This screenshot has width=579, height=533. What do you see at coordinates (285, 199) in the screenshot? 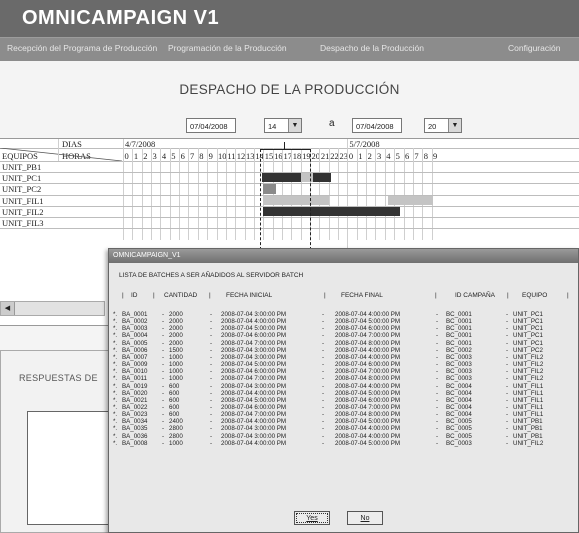
I see `gantt-selection-bracket` at bounding box center [285, 199].